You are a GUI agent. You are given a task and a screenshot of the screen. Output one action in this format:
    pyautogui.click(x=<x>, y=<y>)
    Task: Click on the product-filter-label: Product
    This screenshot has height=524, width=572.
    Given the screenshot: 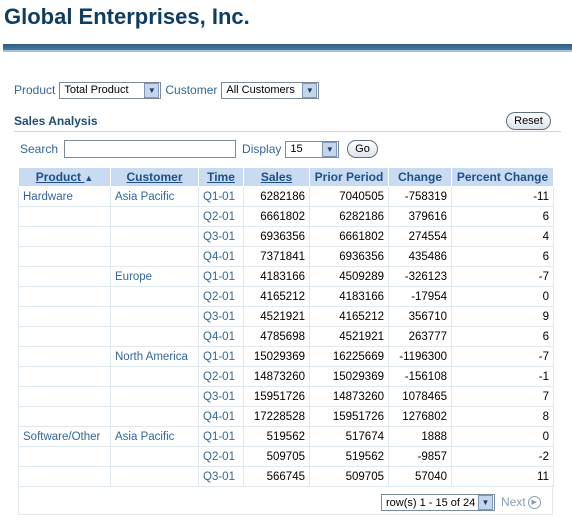 What is the action you would take?
    pyautogui.click(x=35, y=90)
    